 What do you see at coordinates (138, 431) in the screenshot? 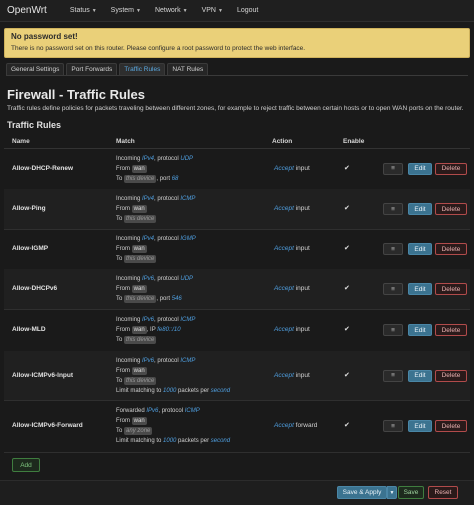
I see `to-zone-badge: any zone` at bounding box center [138, 431].